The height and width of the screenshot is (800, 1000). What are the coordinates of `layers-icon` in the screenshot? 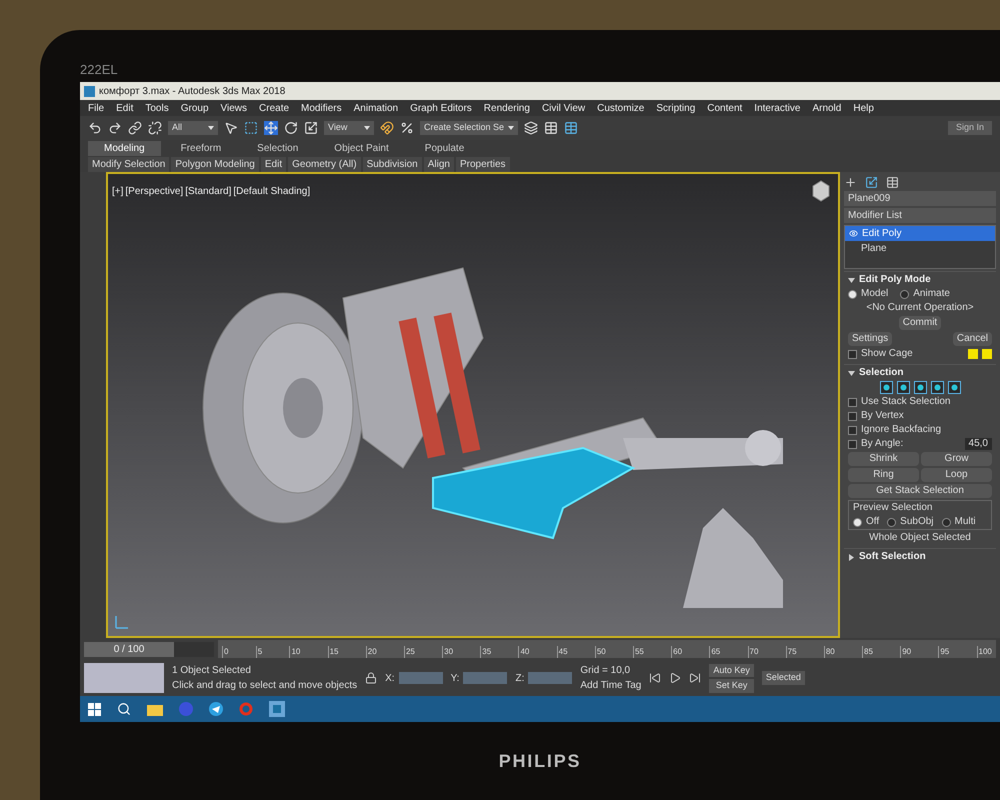 It's located at (531, 128).